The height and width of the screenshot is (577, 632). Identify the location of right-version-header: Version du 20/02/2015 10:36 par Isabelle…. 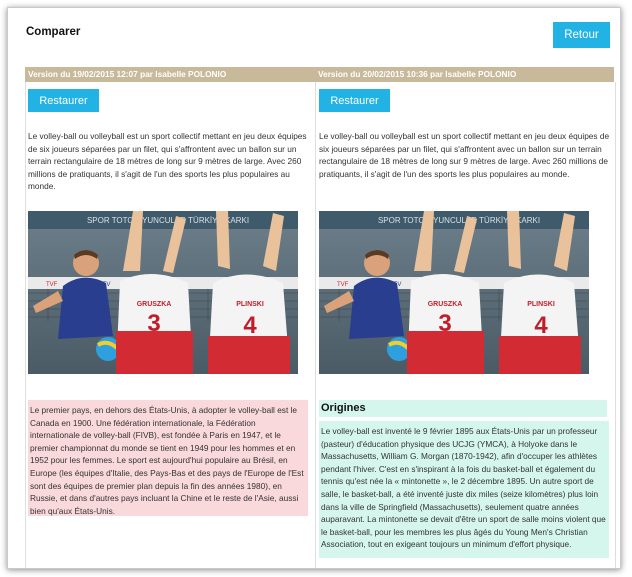
(417, 74).